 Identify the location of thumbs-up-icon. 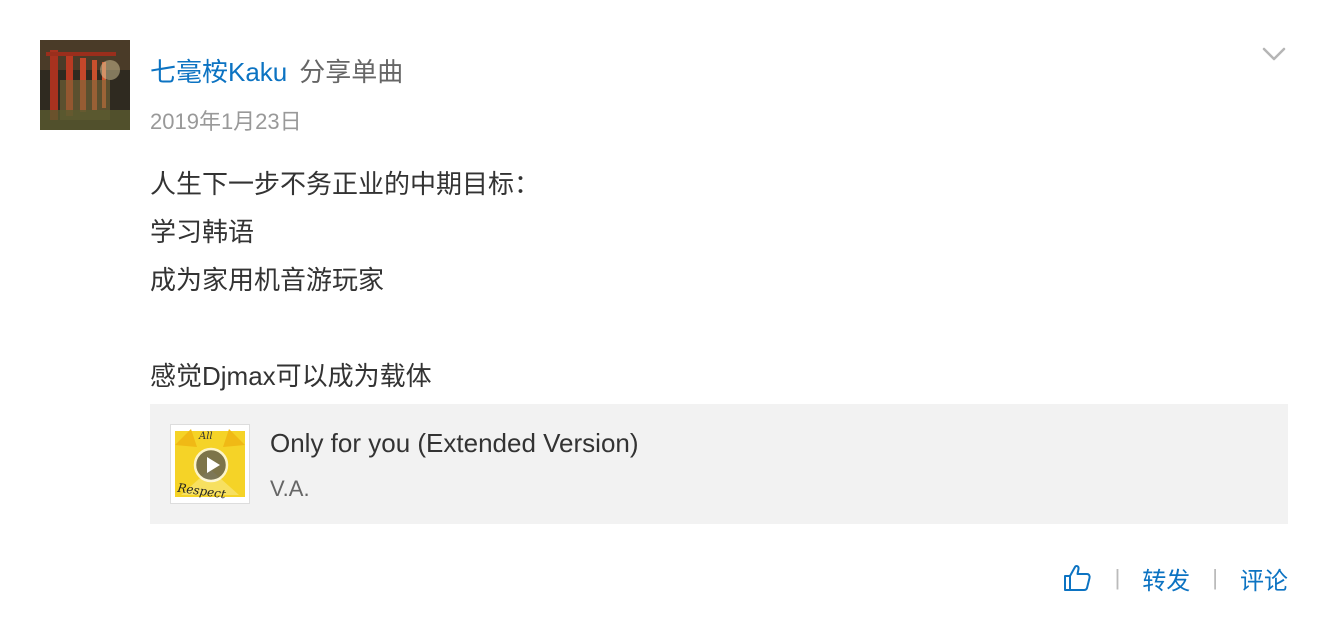
(1077, 578).